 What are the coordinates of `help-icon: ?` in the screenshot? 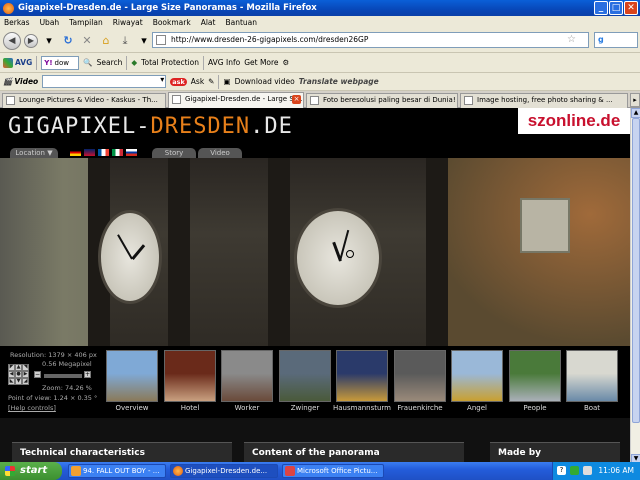 It's located at (561, 470).